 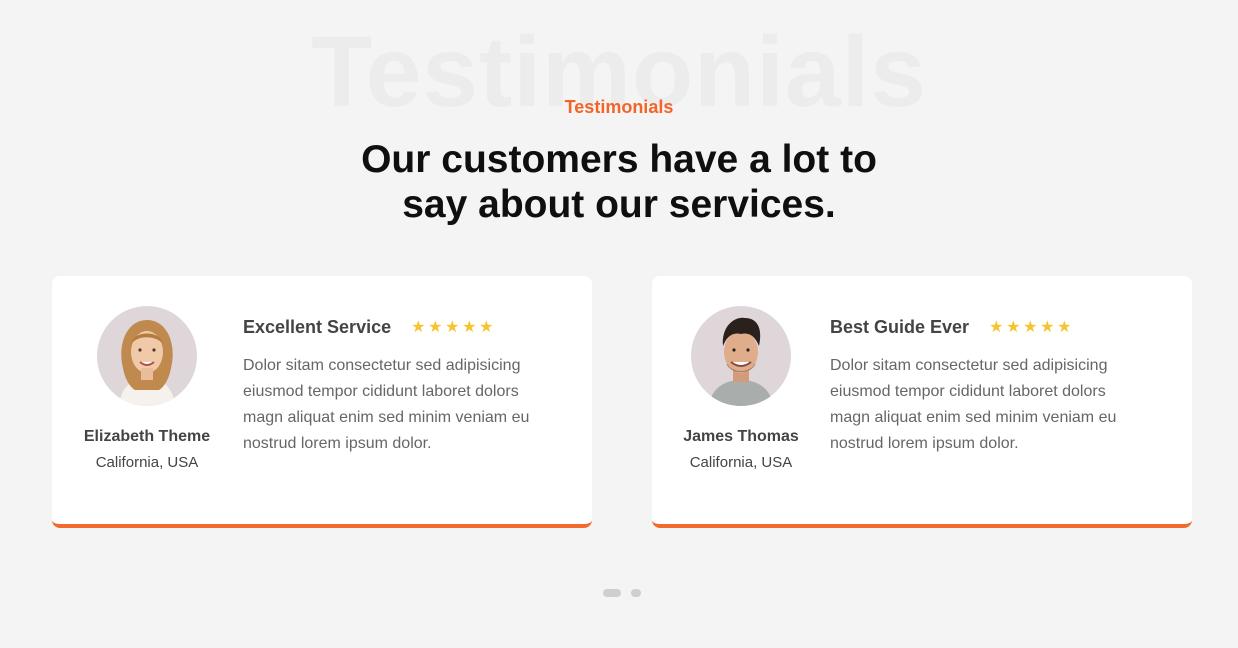 What do you see at coordinates (619, 107) in the screenshot?
I see `section-eyebrow: Testimonials` at bounding box center [619, 107].